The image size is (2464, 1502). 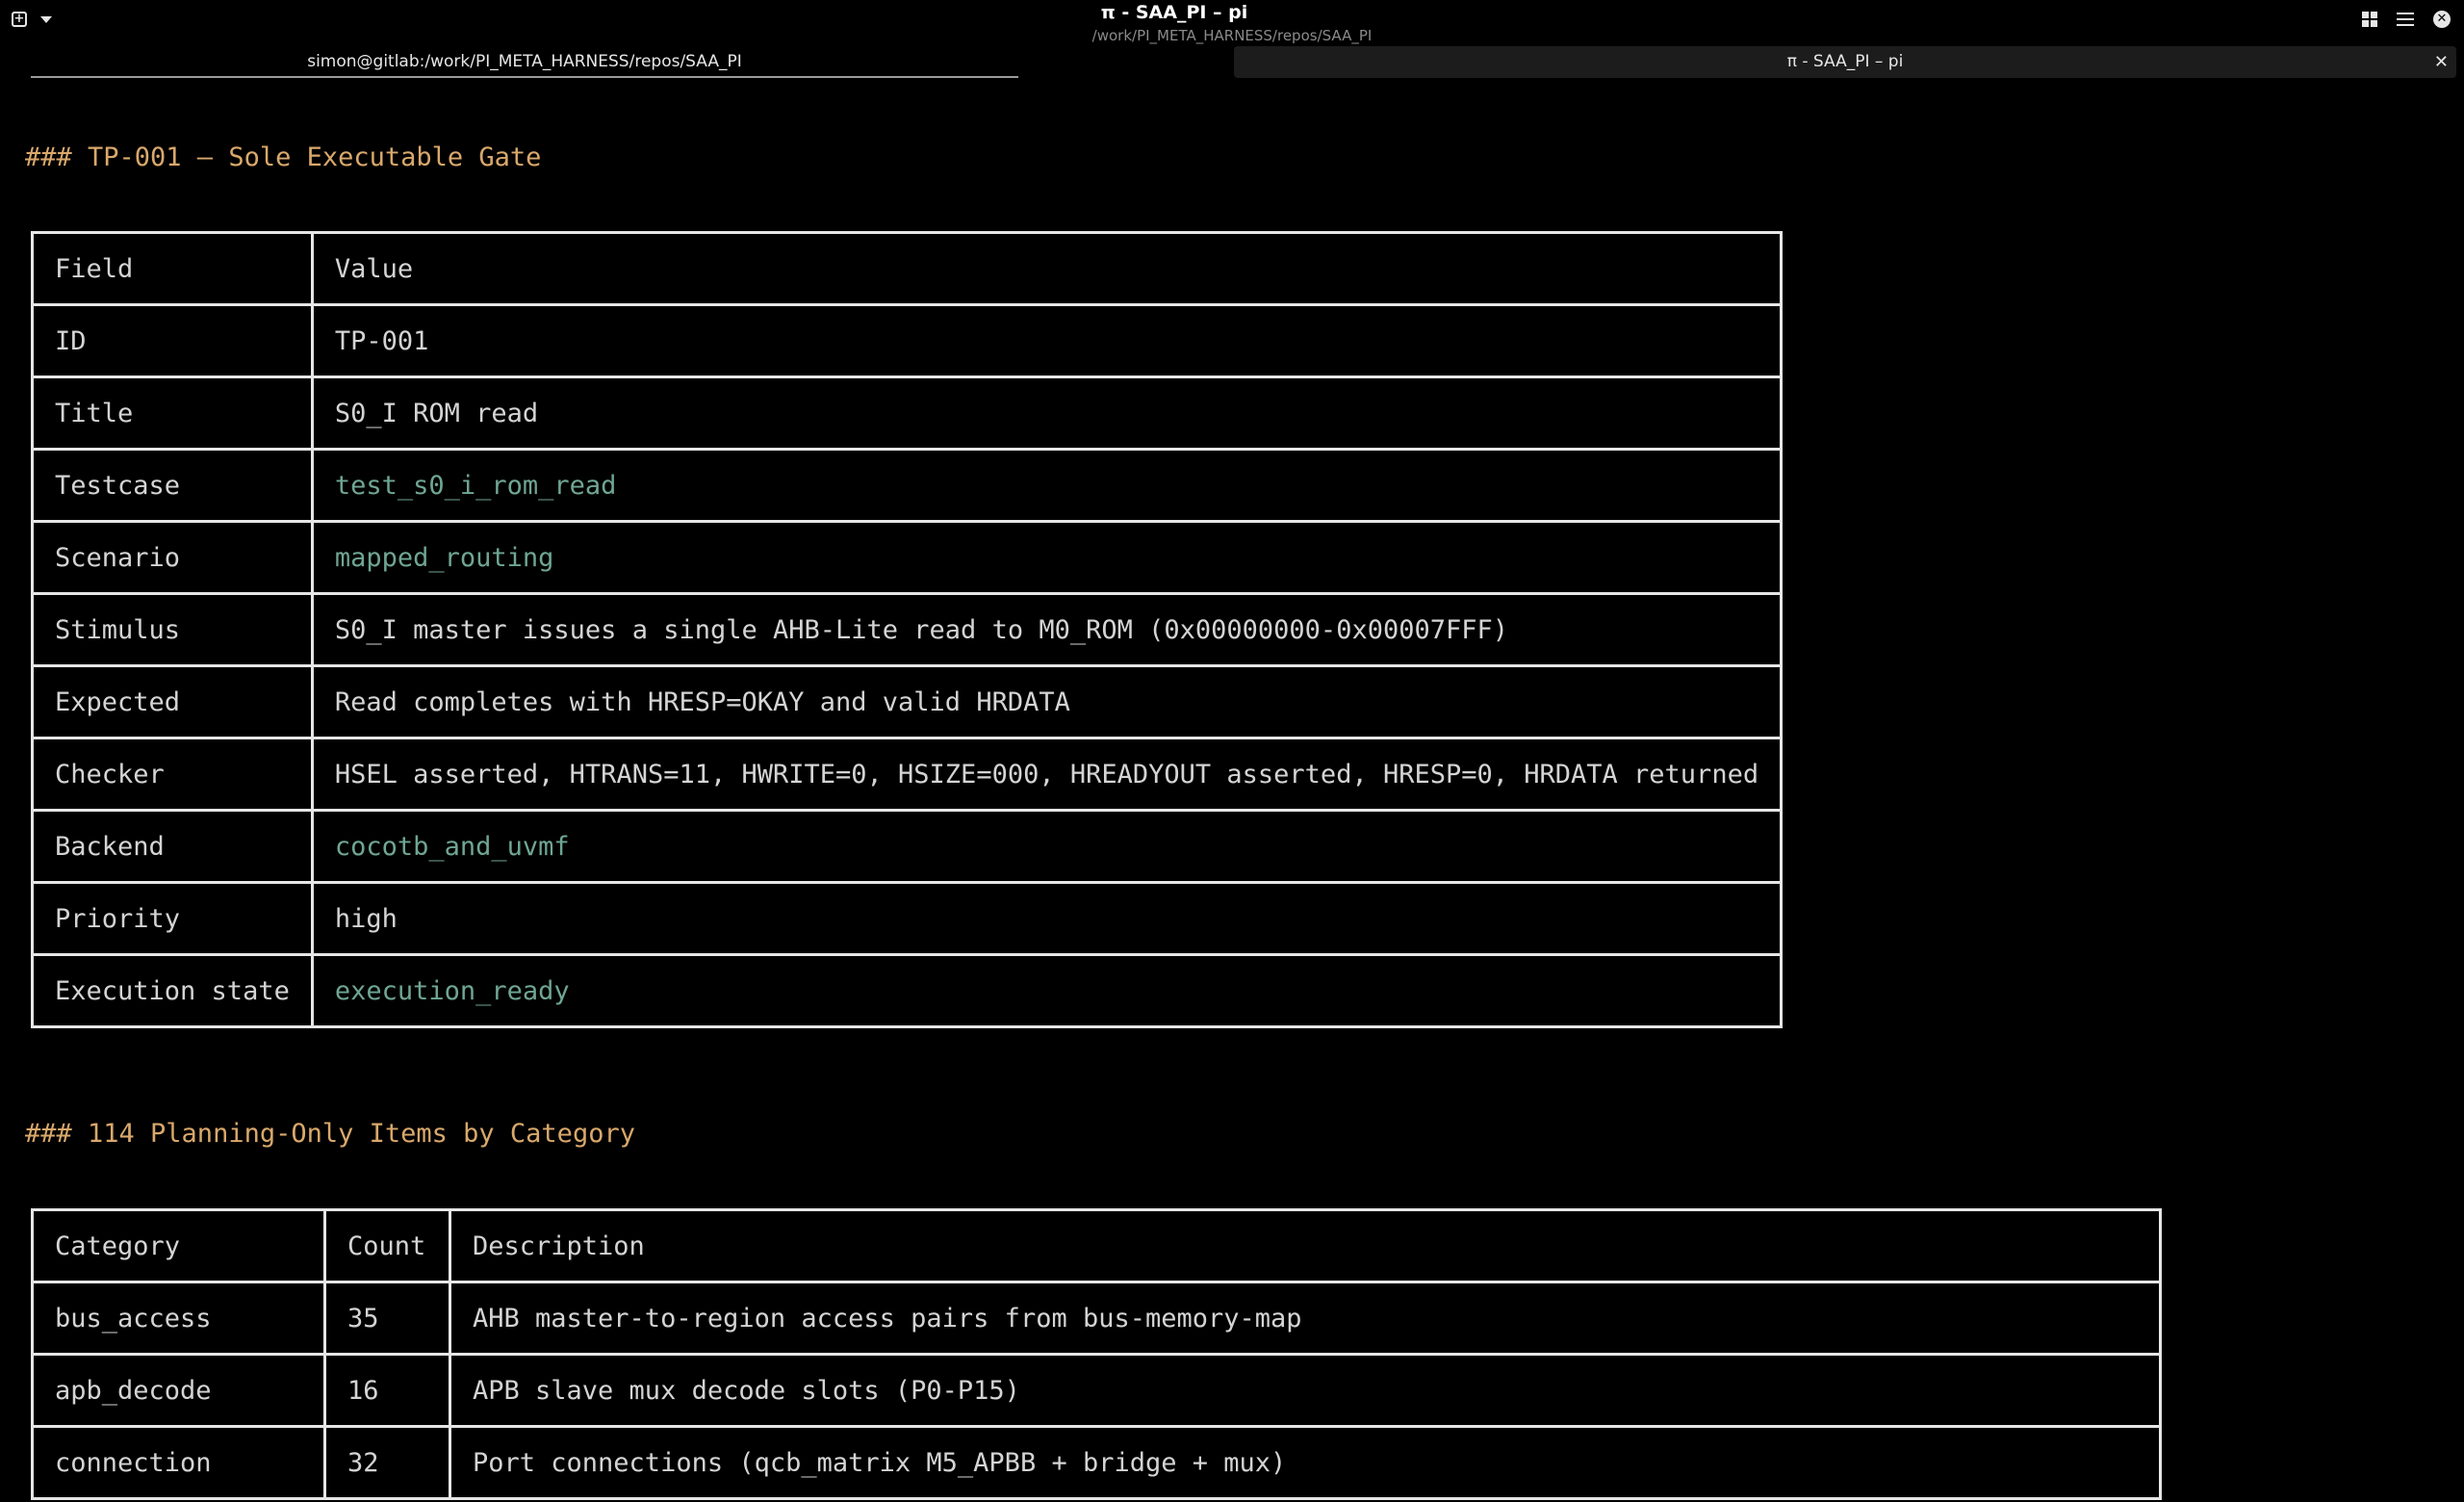 What do you see at coordinates (172, 557) in the screenshot?
I see `field-cell: Scenario` at bounding box center [172, 557].